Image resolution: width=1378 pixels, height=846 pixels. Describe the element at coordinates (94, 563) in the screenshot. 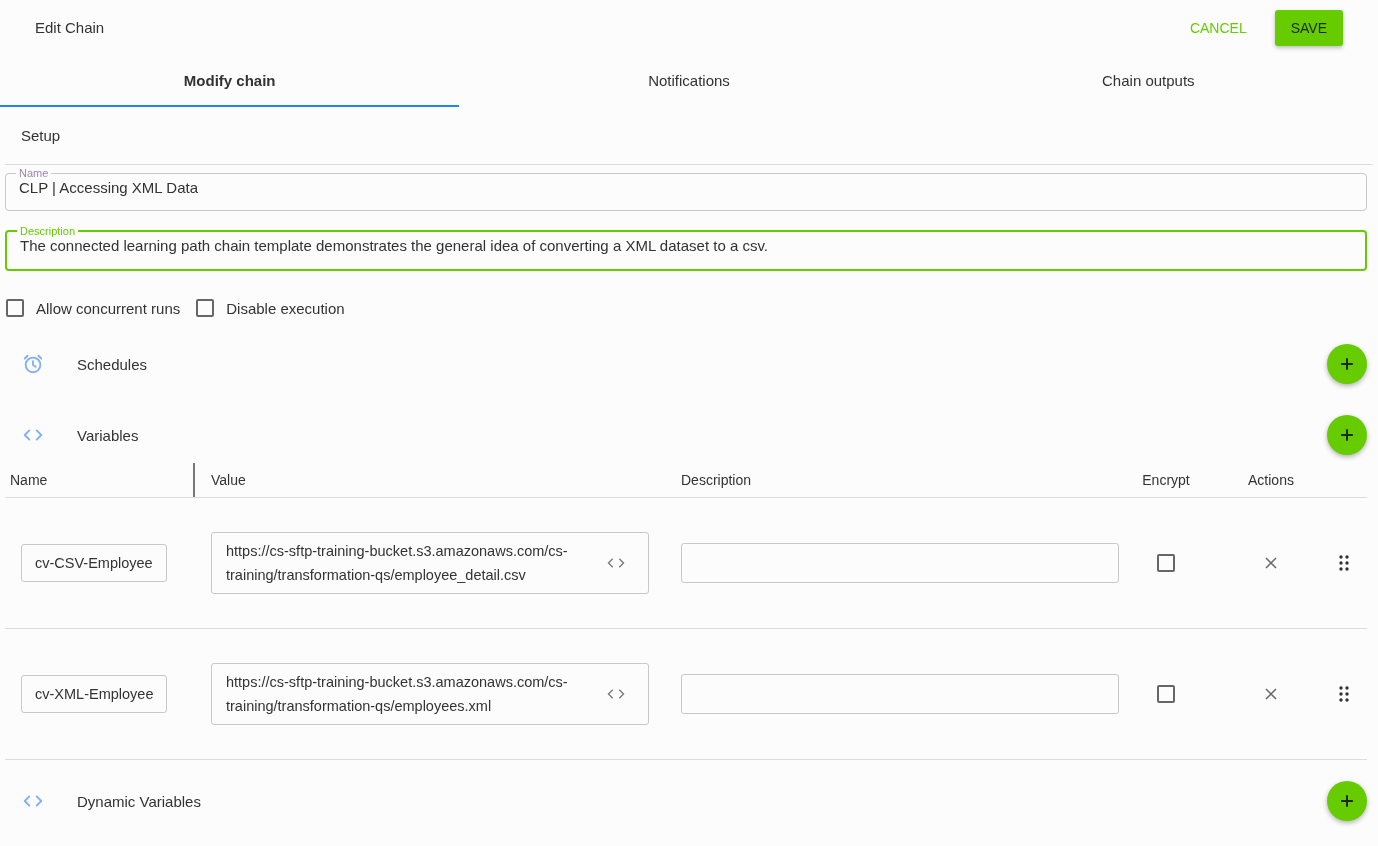

I see `name-field: cv-CSV-Employee` at that location.